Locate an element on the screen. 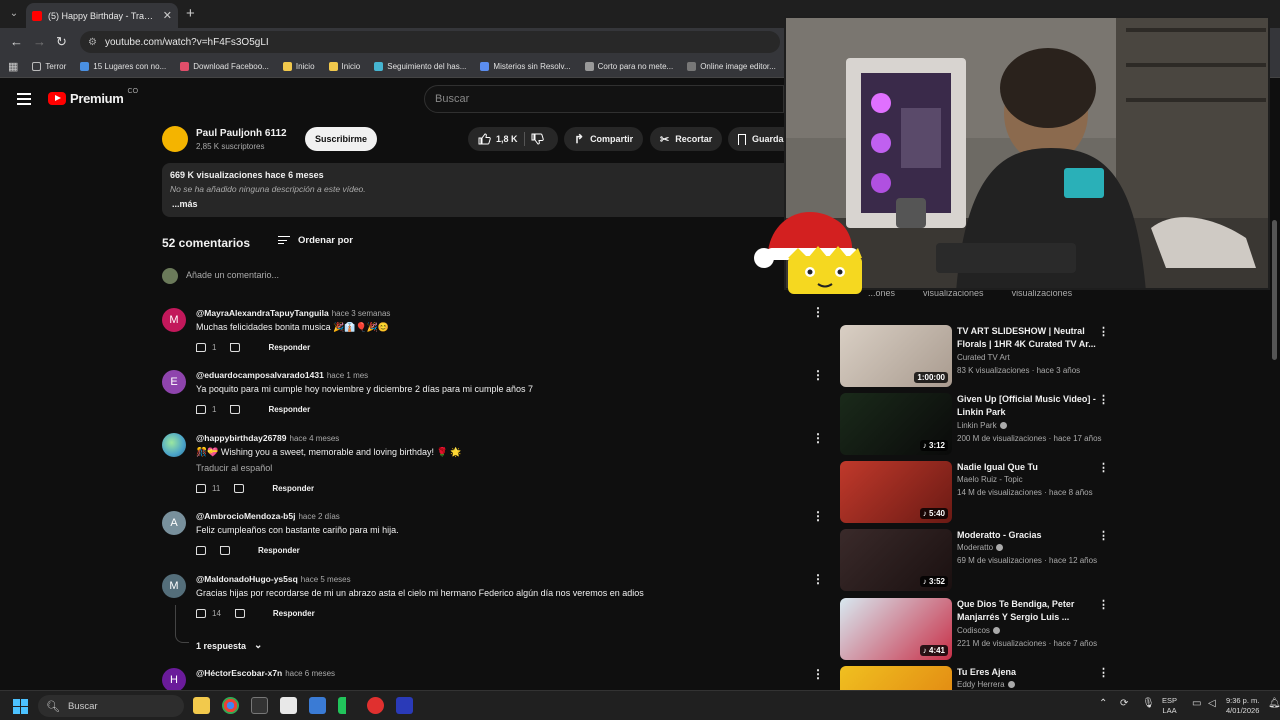 This screenshot has width=1280, height=720. file-explorer-icon is located at coordinates (201, 705).